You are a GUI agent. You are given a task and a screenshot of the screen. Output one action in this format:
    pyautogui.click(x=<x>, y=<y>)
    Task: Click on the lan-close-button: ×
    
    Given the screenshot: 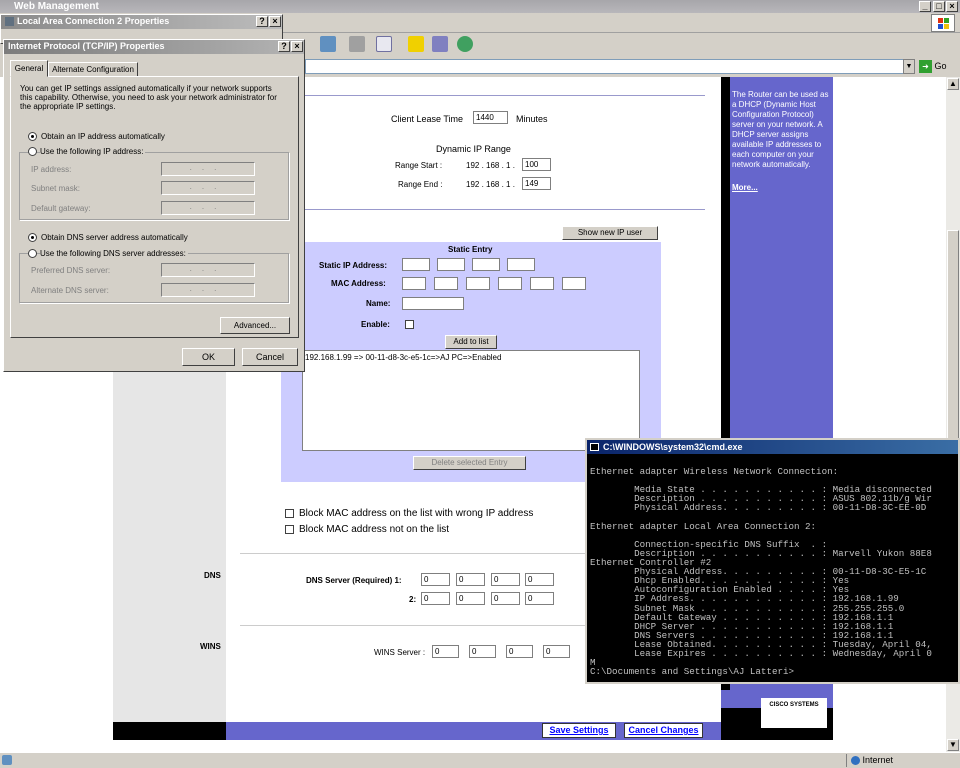 What is the action you would take?
    pyautogui.click(x=275, y=21)
    